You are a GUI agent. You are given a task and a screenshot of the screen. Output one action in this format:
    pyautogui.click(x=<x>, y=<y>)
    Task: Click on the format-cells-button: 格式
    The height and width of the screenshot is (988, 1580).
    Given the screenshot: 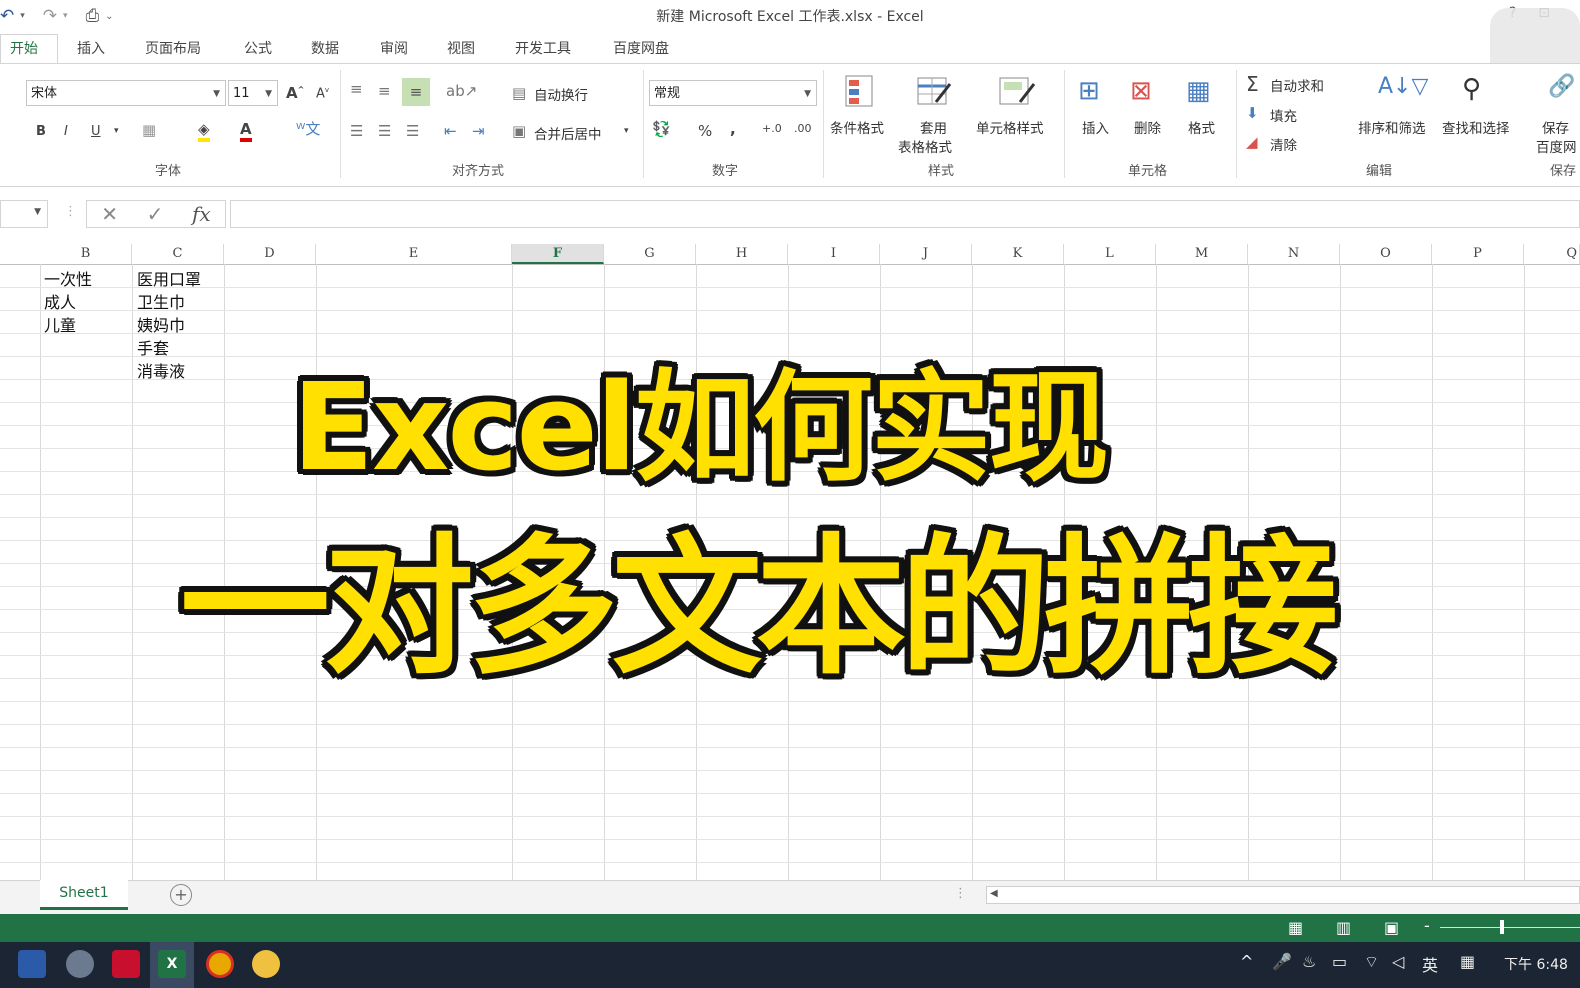 What is the action you would take?
    pyautogui.click(x=1201, y=127)
    